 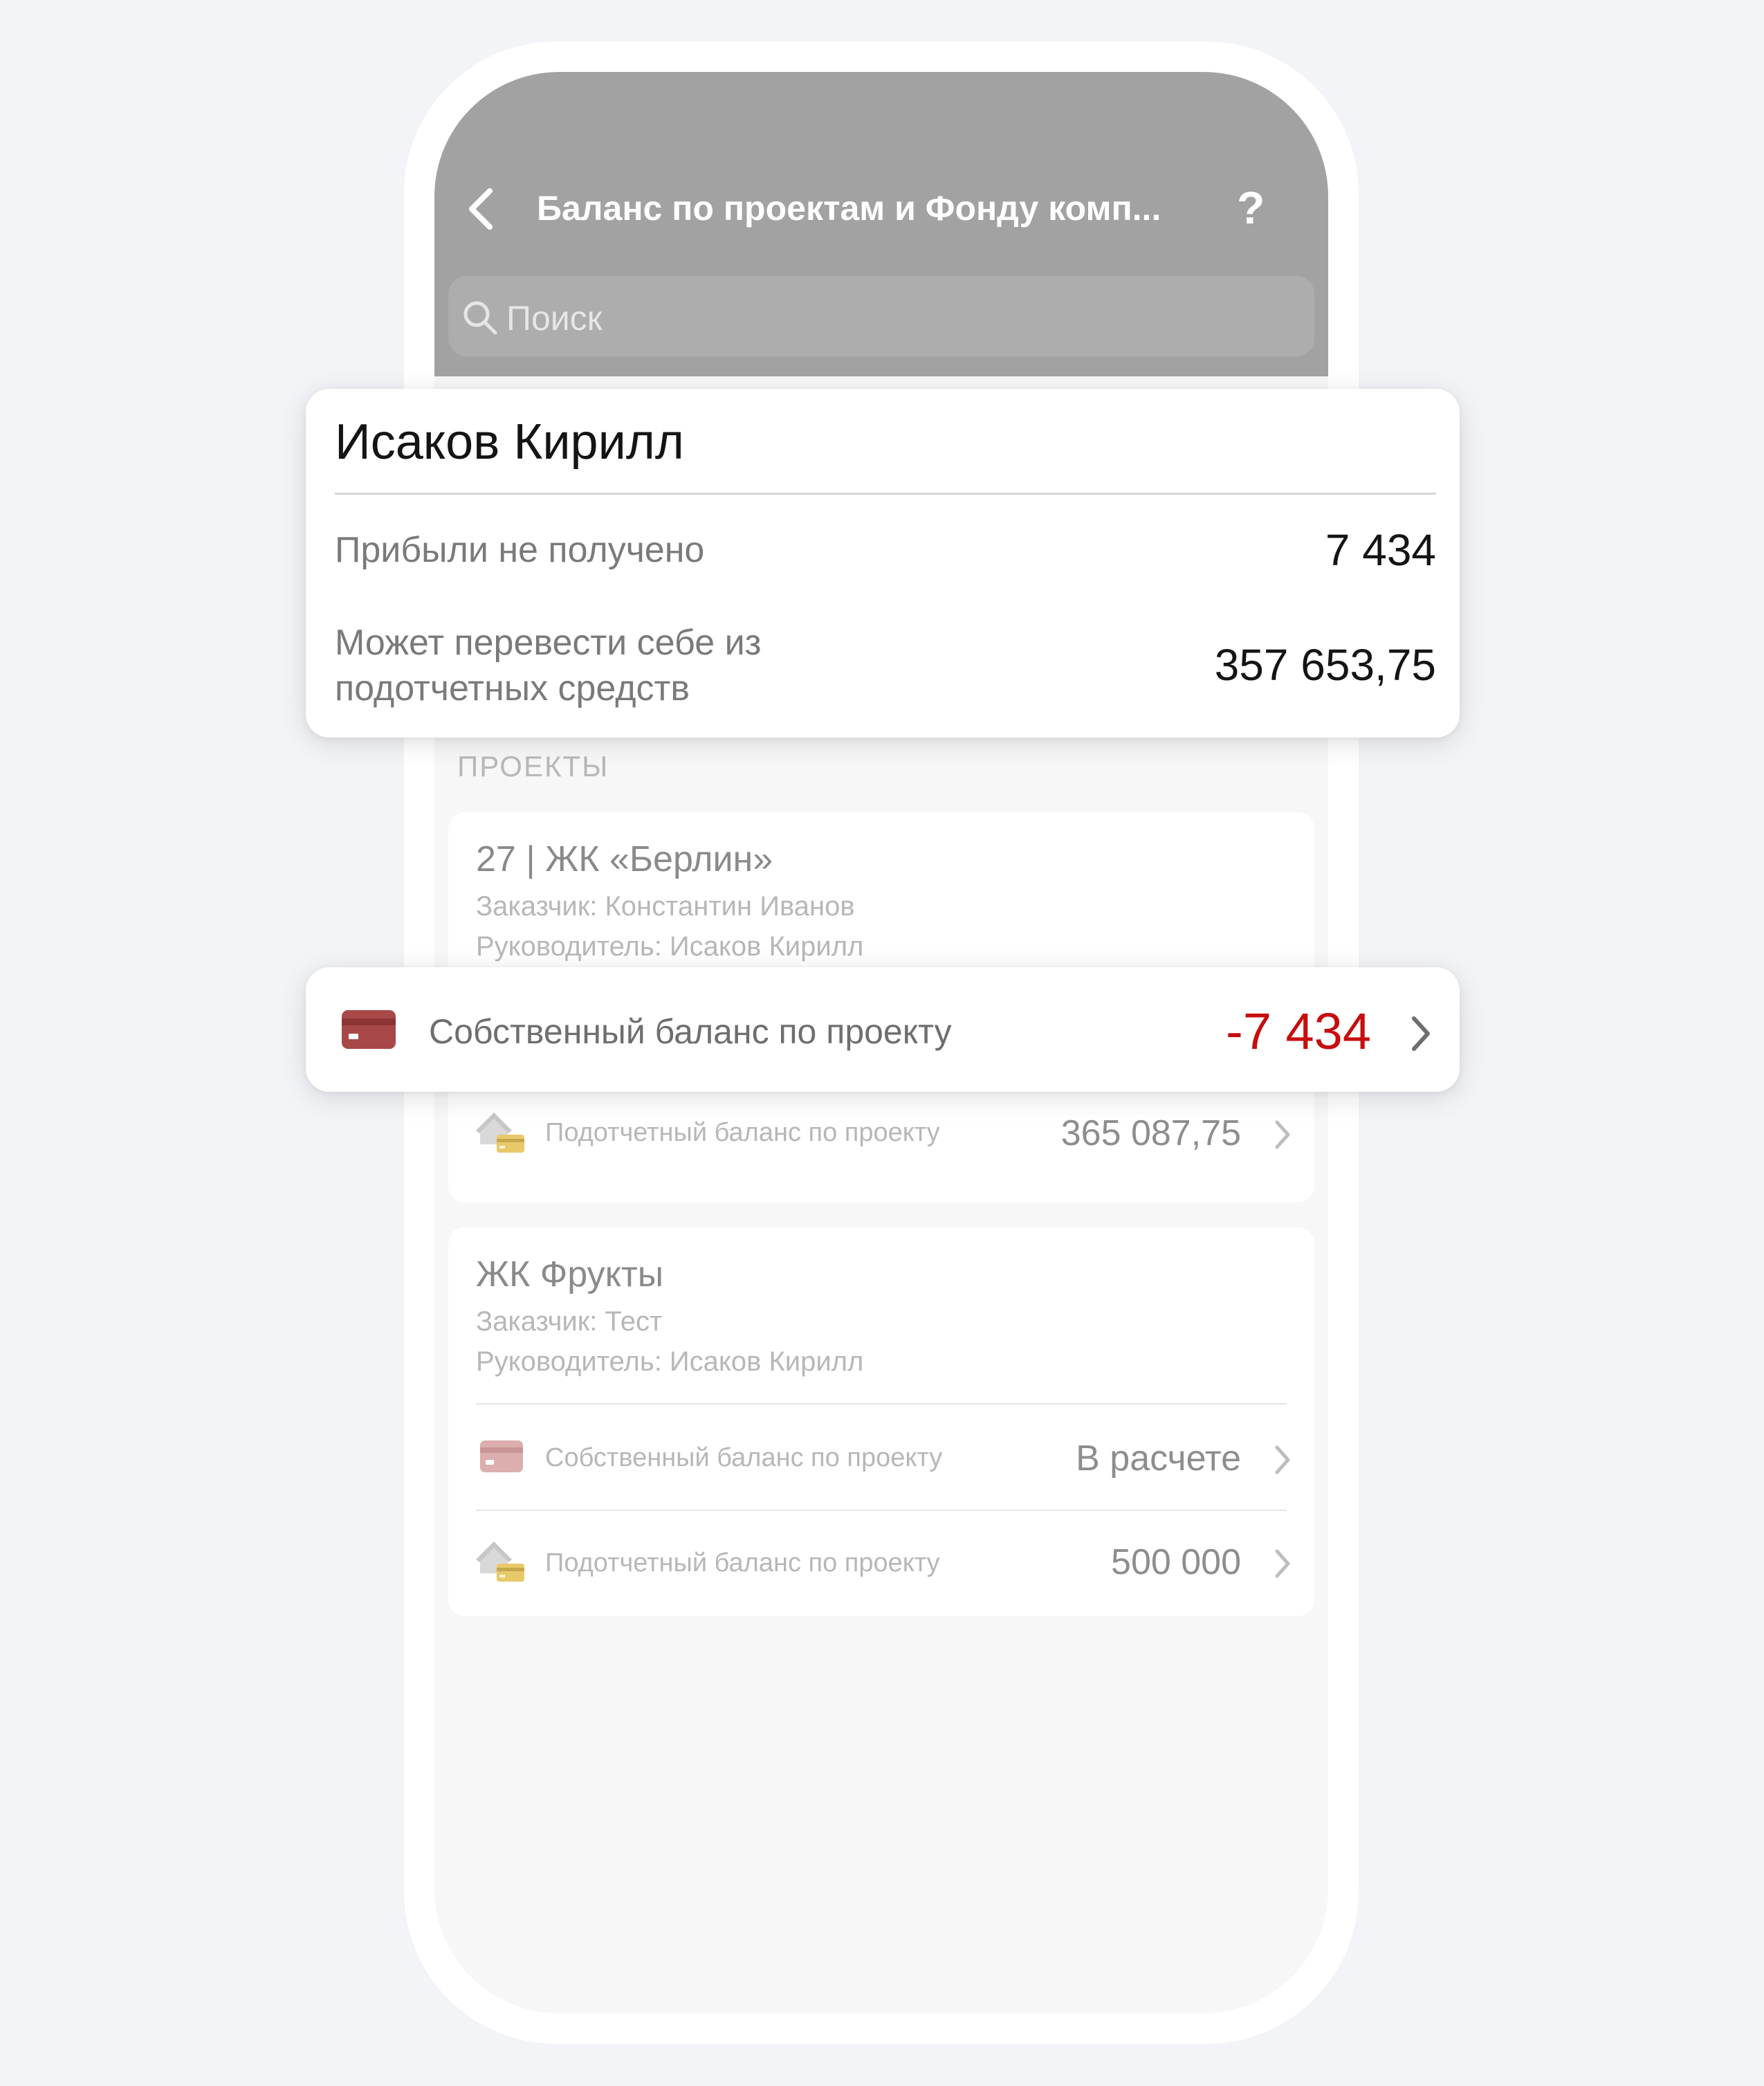 I want to click on chevron-left-icon, so click(x=481, y=209).